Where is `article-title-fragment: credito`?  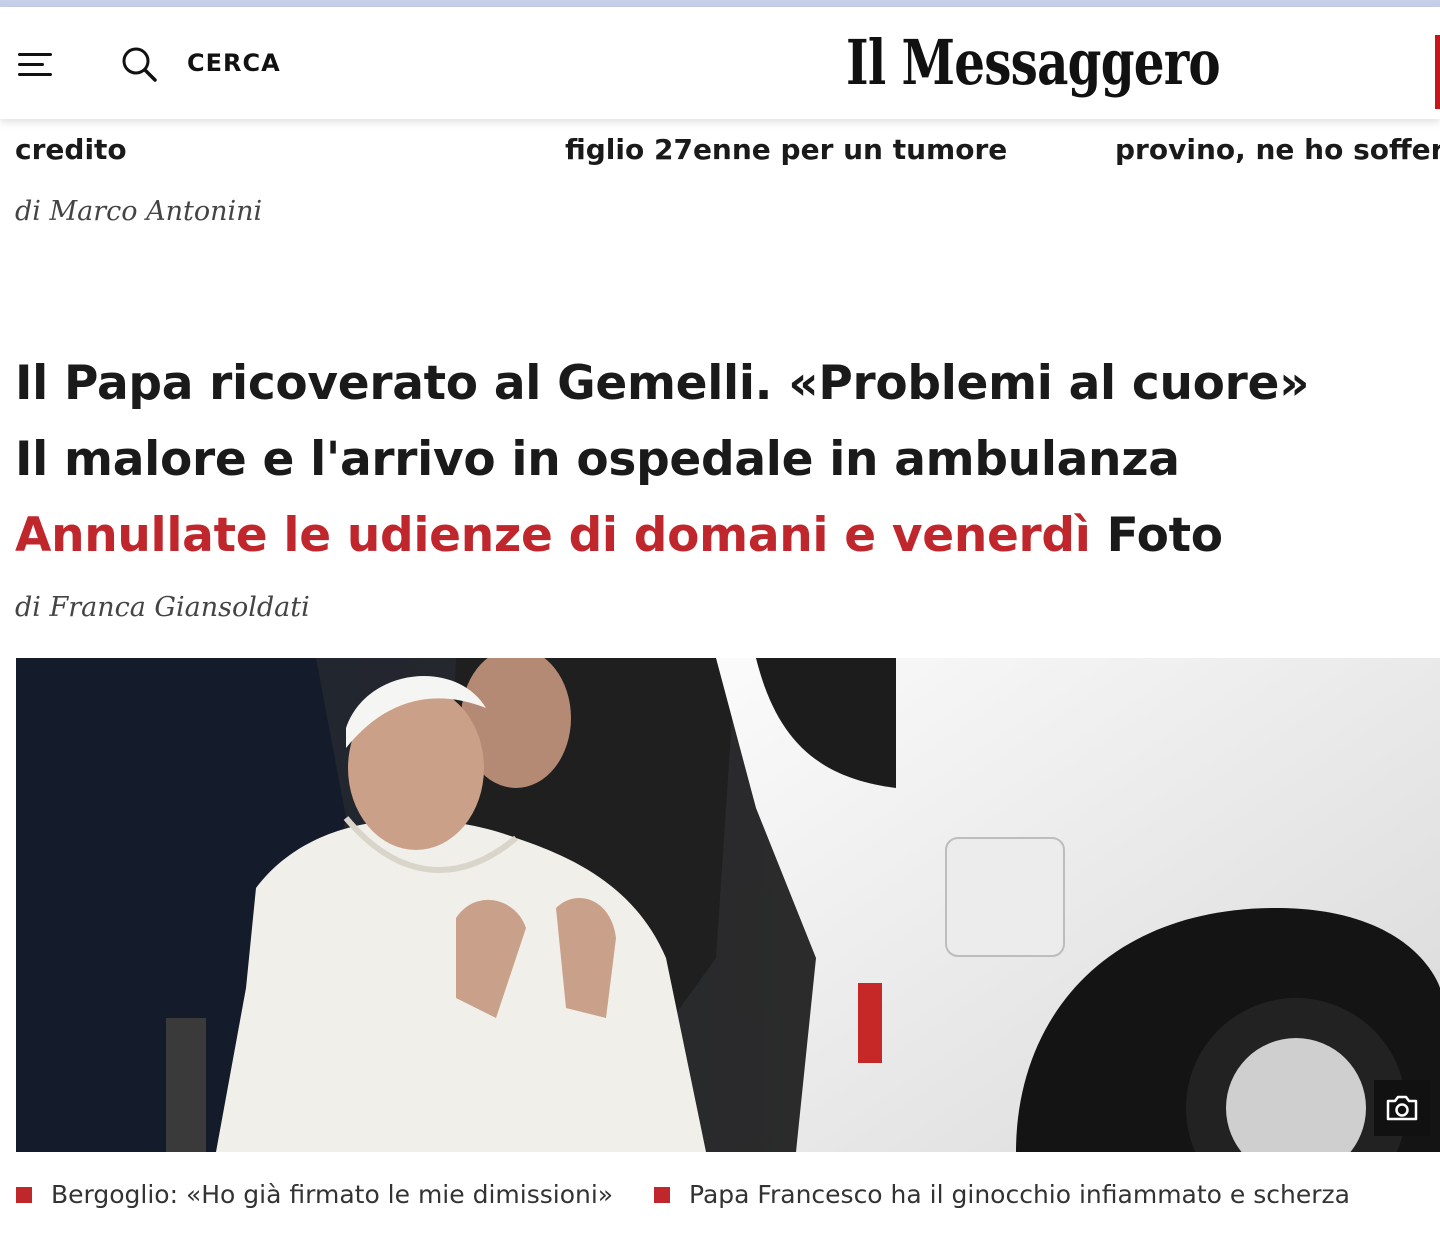 article-title-fragment: credito is located at coordinates (71, 150).